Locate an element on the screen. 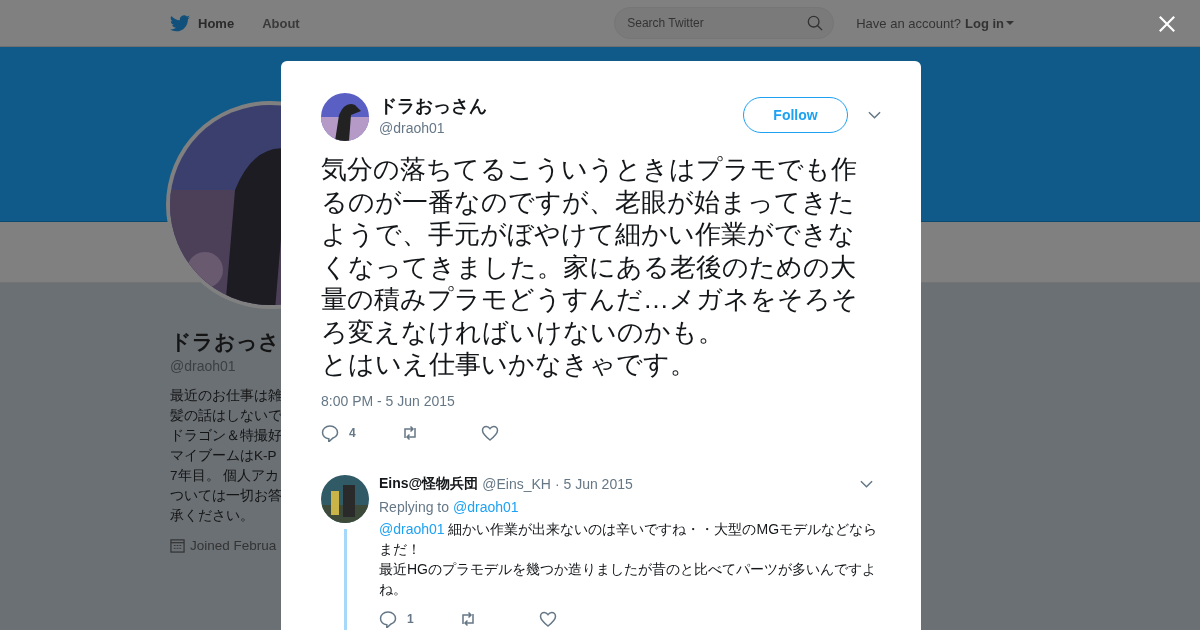 This screenshot has width=1200, height=630. joined-date: Joined Februa is located at coordinates (233, 545).